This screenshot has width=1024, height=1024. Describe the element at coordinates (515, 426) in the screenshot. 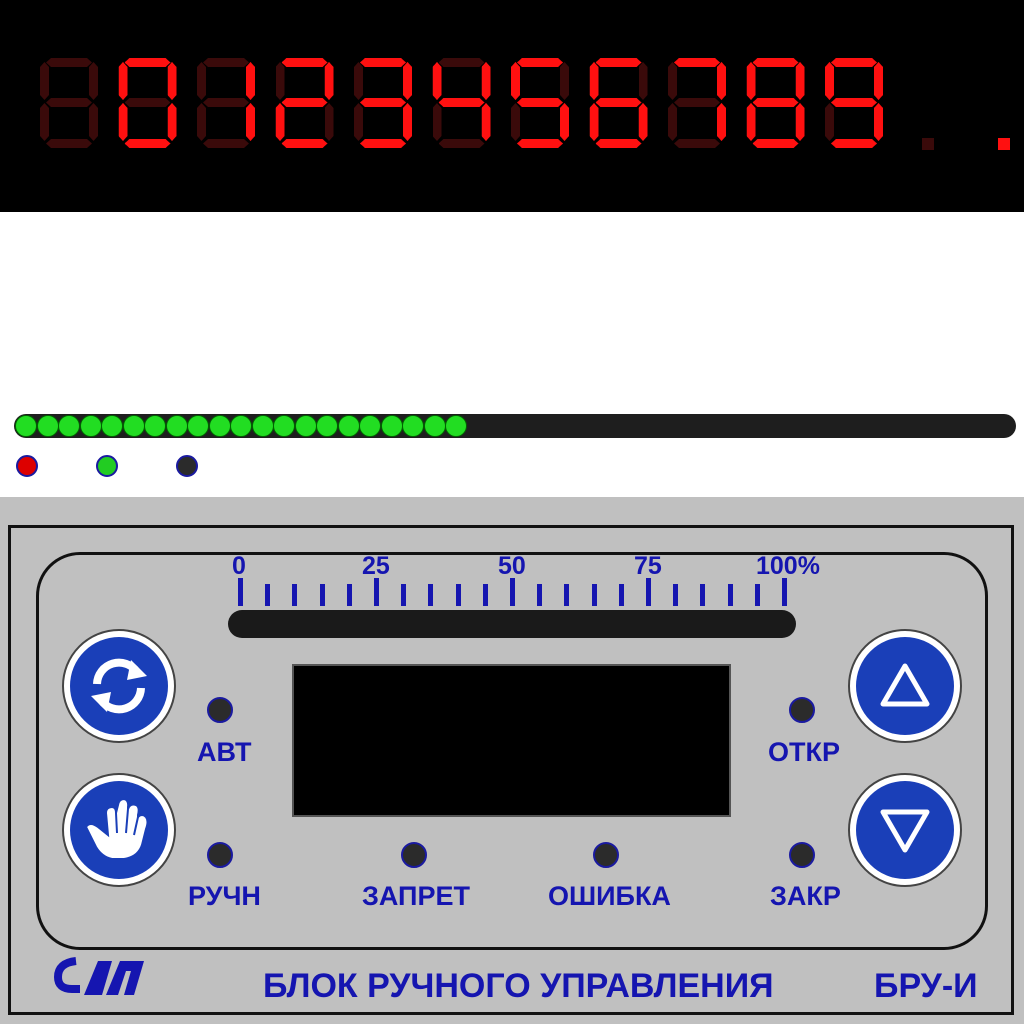

I see `led-bar-graph` at that location.